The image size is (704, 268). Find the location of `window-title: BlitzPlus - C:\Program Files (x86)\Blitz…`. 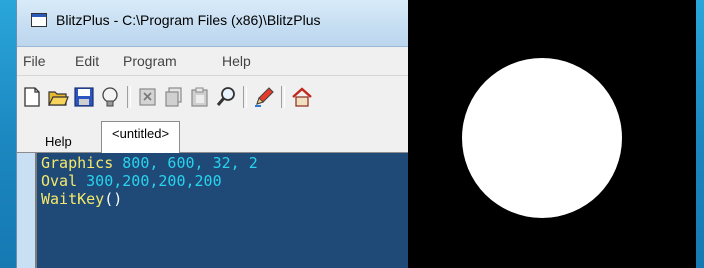

window-title: BlitzPlus - C:\Program Files (x86)\Blitz… is located at coordinates (188, 20).